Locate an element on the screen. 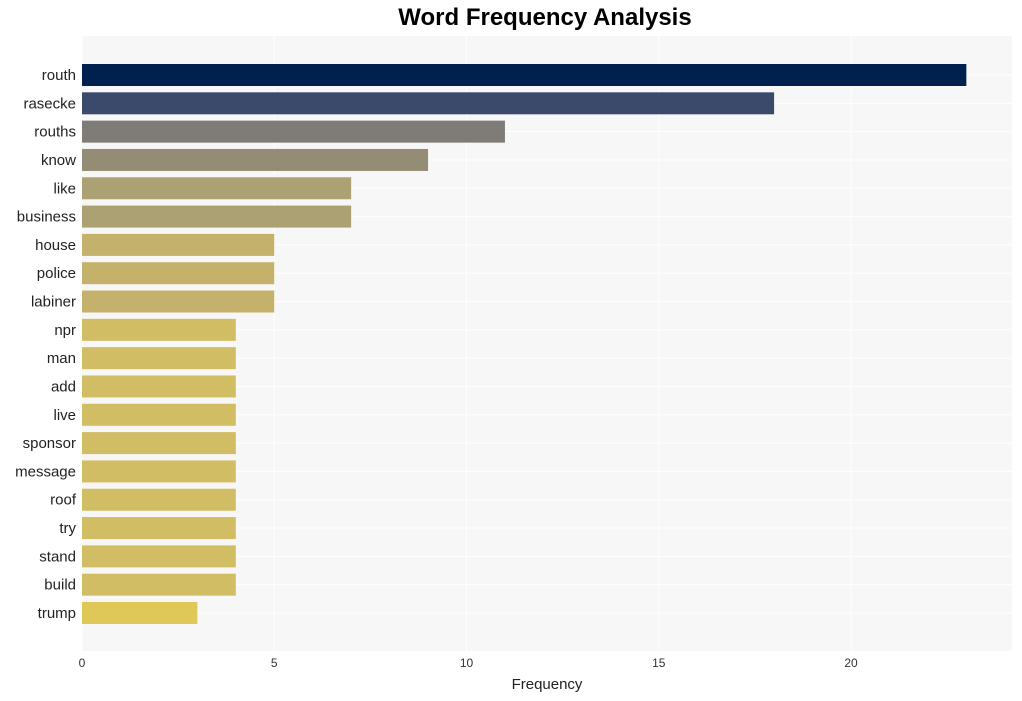 The width and height of the screenshot is (1022, 701). category-label-house: house is located at coordinates (55, 245).